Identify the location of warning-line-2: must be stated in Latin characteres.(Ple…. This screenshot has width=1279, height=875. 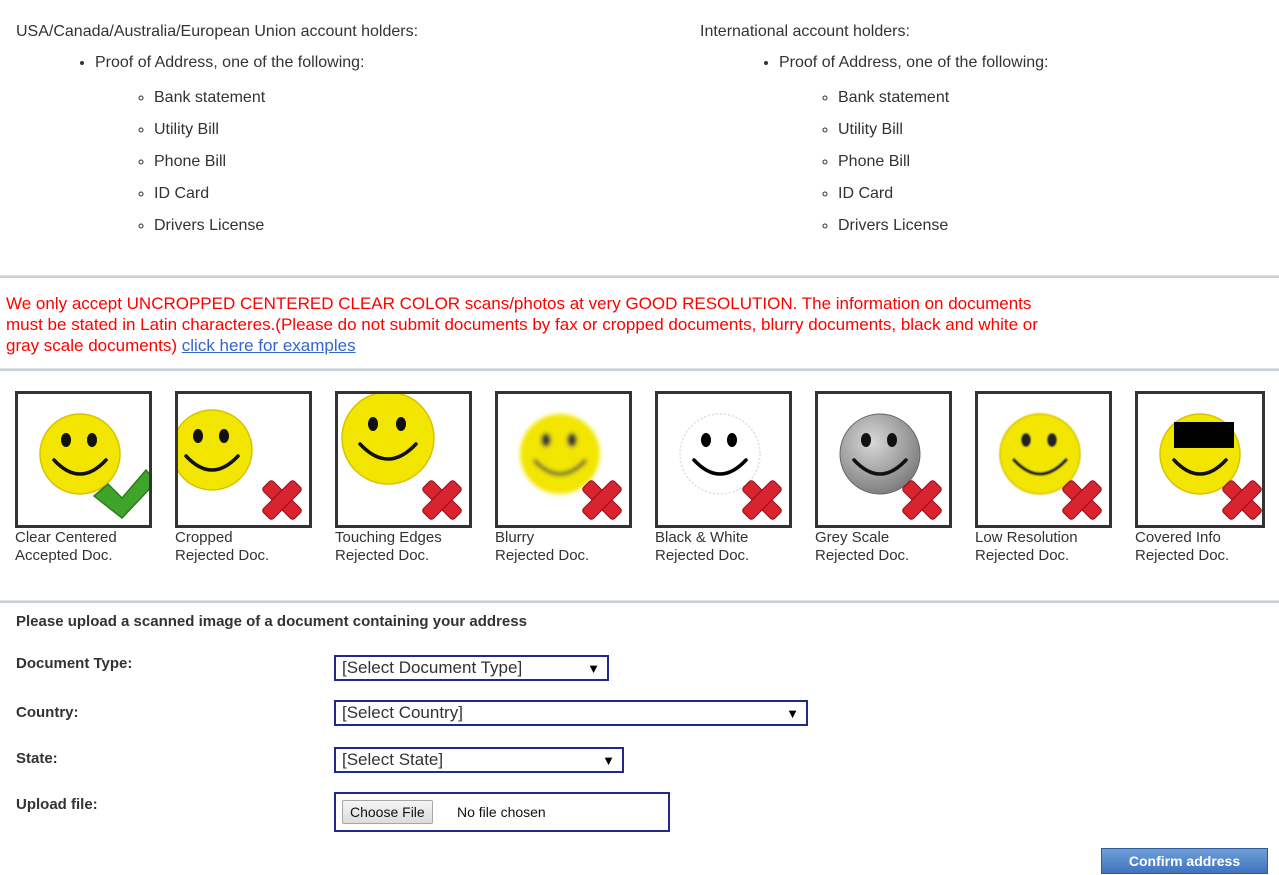
(522, 324).